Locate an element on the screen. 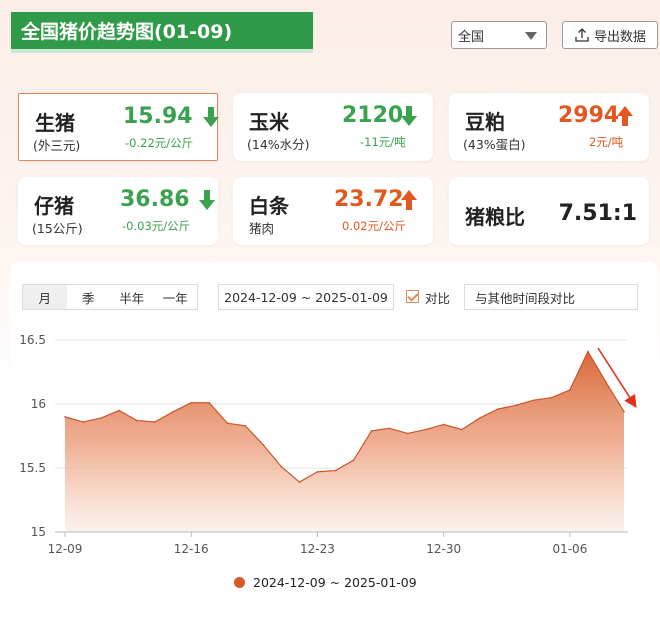 The image size is (660, 624). card-corn-price: 2120 is located at coordinates (373, 115).